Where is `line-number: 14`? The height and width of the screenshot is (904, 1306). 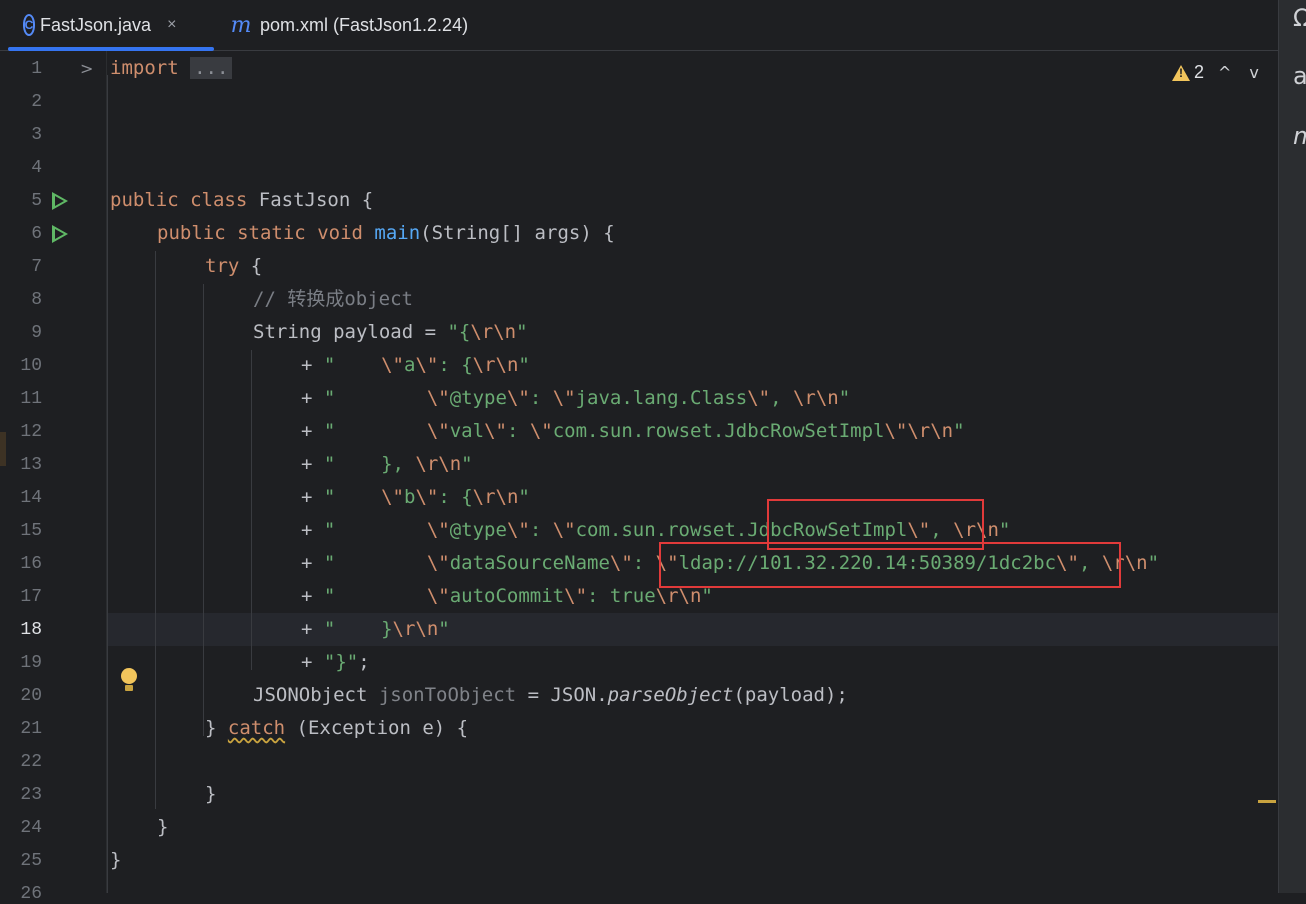 line-number: 14 is located at coordinates (31, 498).